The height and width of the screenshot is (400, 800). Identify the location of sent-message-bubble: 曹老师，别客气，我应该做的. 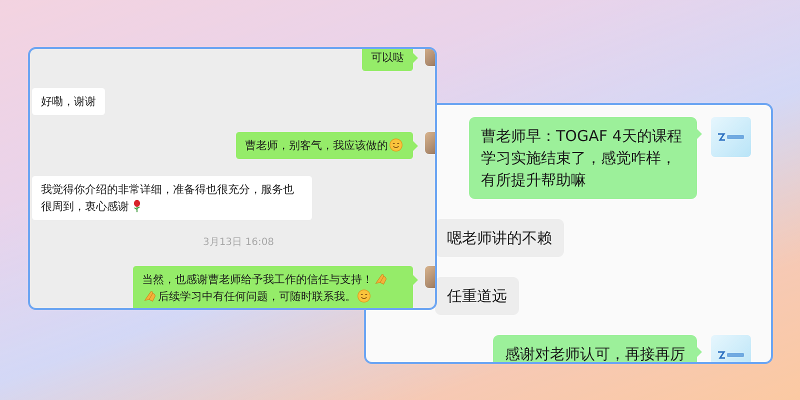
(324, 145).